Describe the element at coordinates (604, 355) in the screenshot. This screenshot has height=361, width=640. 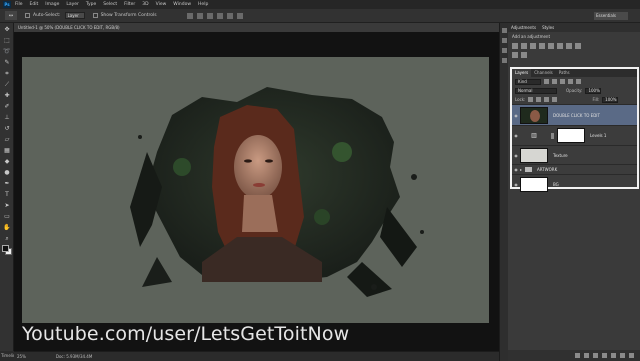
I see `new-adjustment-icon` at that location.